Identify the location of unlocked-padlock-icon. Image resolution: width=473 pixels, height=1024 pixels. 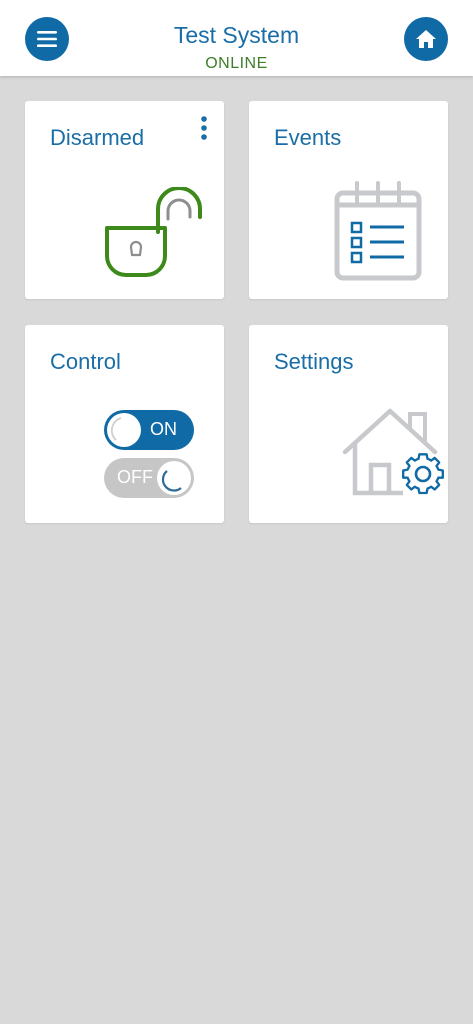
(153, 232).